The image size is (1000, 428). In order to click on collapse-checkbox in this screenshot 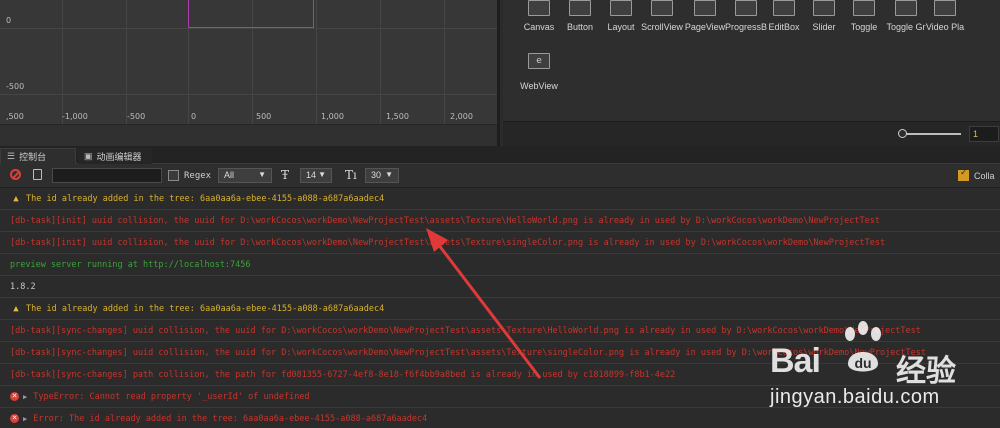, I will do `click(963, 174)`.